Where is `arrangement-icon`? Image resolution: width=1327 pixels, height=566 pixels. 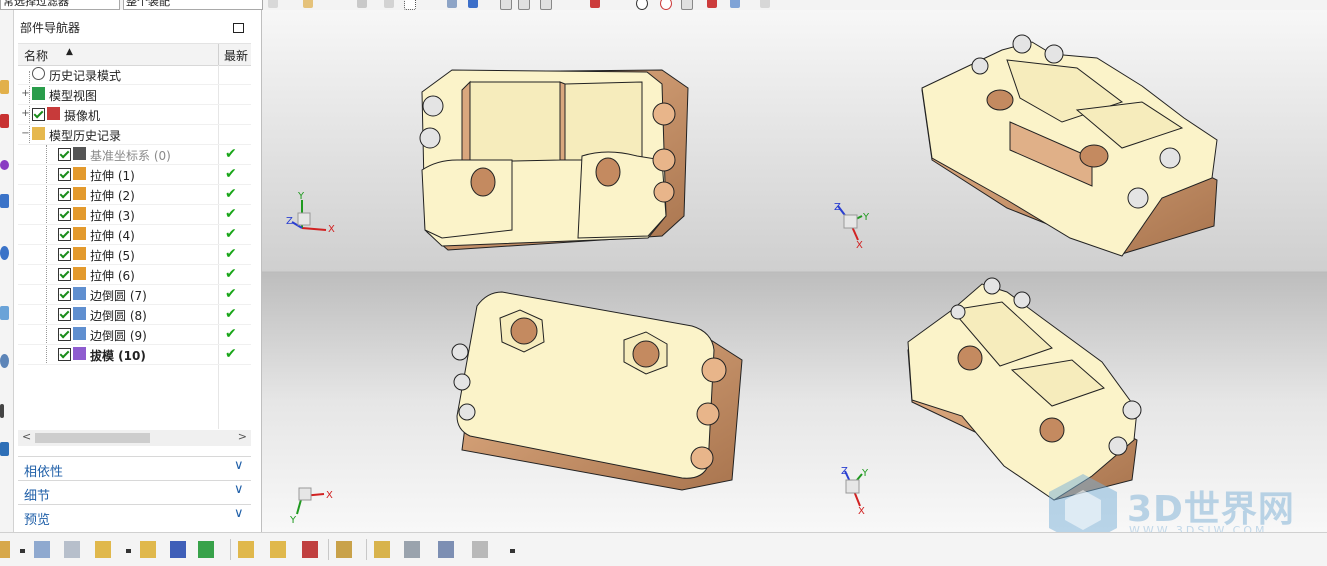 arrangement-icon is located at coordinates (310, 549).